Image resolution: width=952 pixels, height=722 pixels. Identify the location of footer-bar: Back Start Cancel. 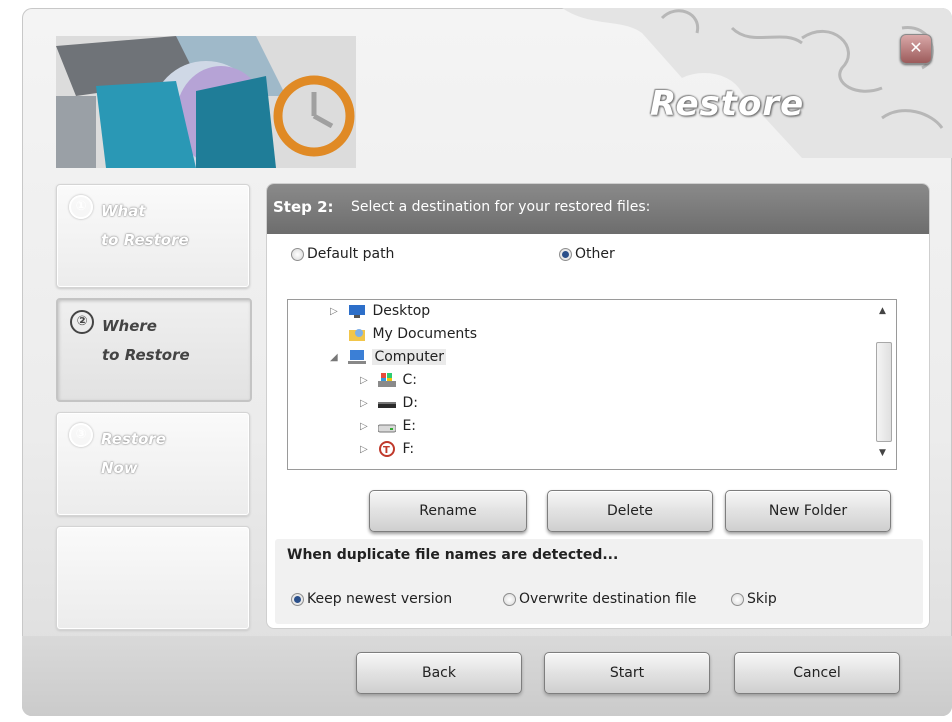
(487, 676).